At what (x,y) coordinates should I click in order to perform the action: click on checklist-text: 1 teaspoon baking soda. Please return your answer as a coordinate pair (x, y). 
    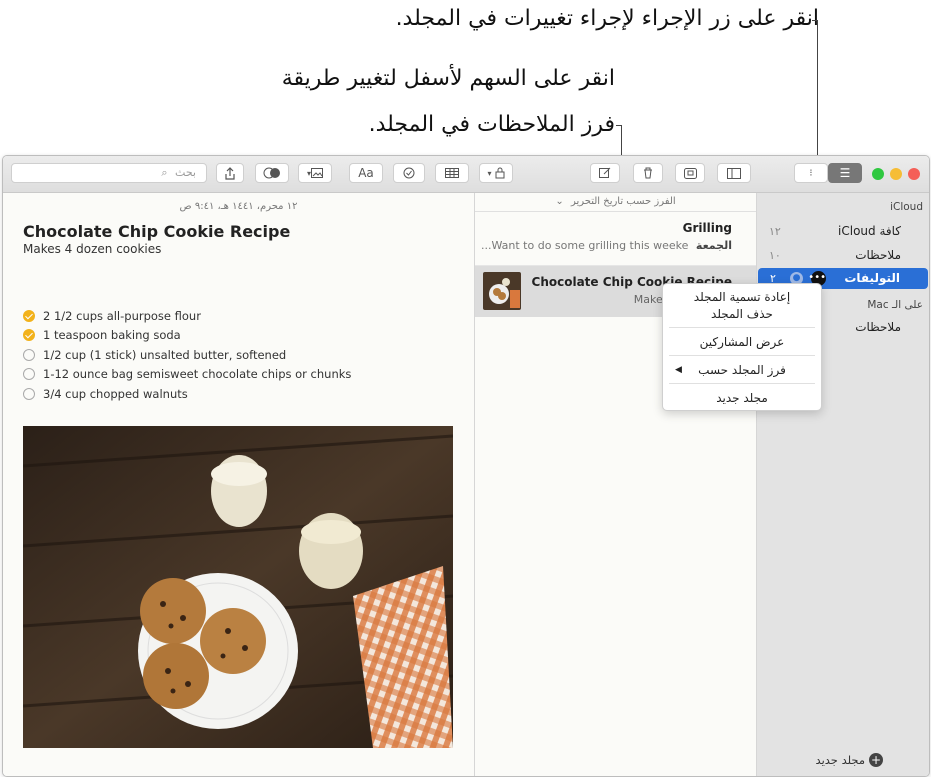
    Looking at the image, I should click on (112, 335).